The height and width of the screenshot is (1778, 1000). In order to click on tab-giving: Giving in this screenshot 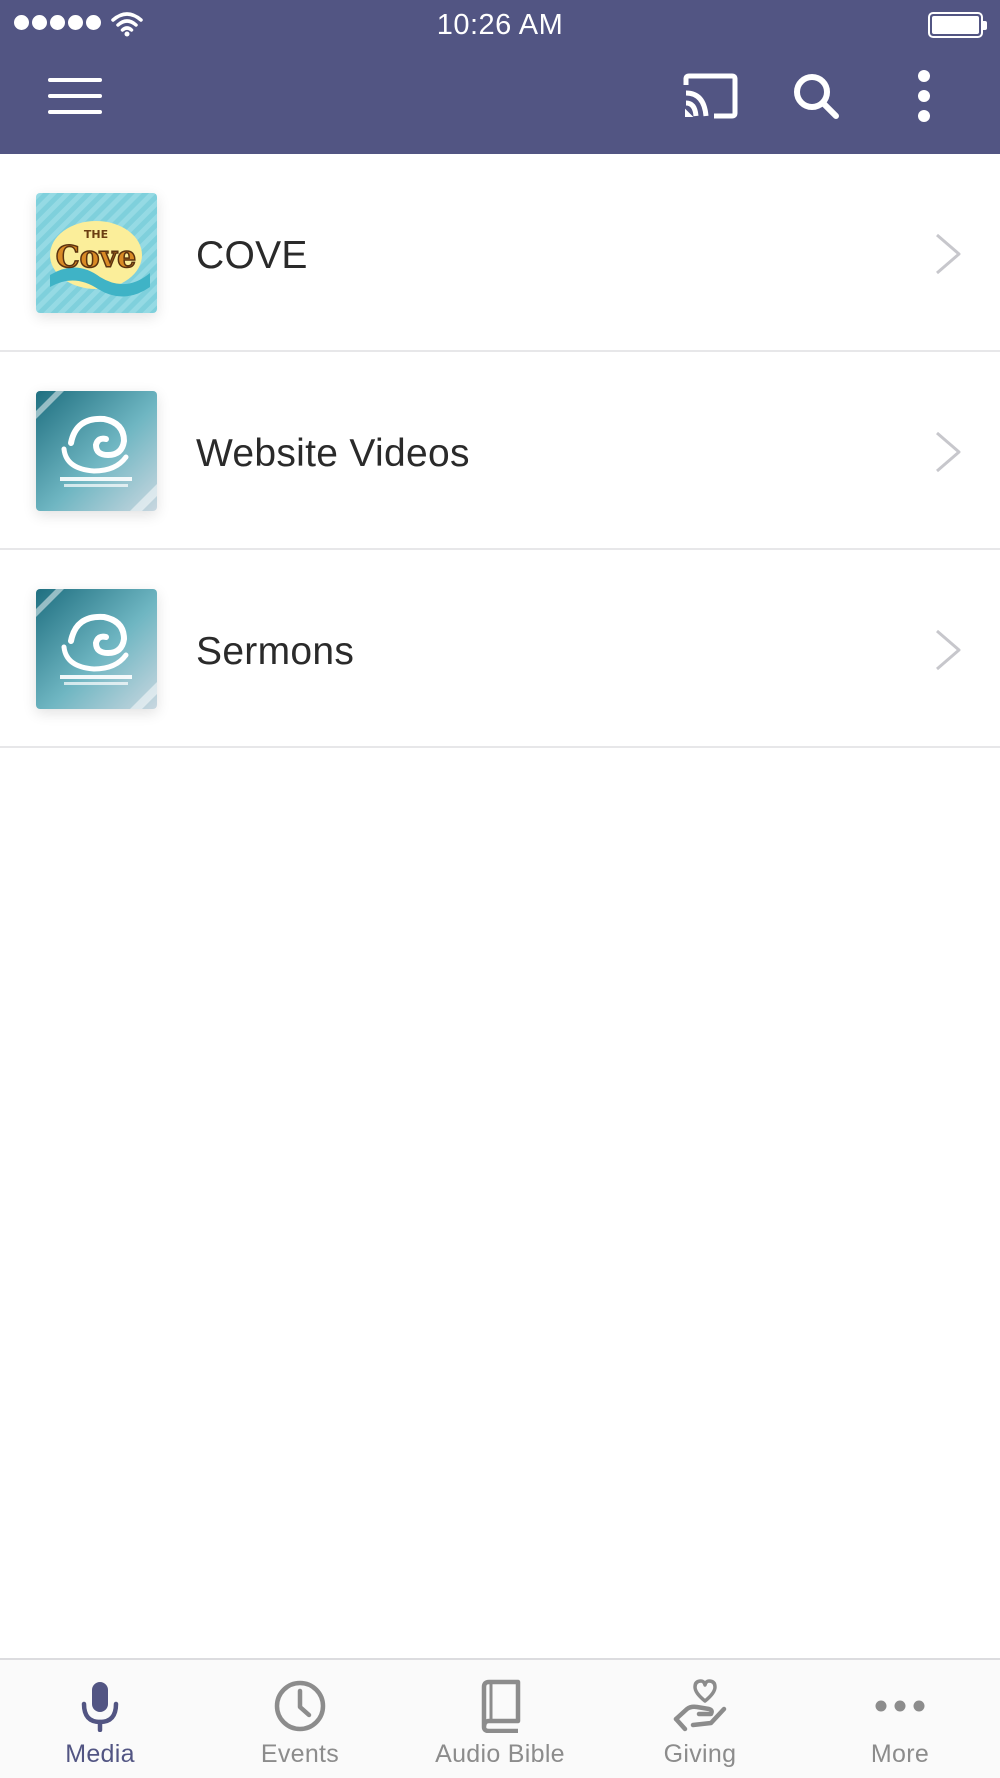, I will do `click(700, 1719)`.